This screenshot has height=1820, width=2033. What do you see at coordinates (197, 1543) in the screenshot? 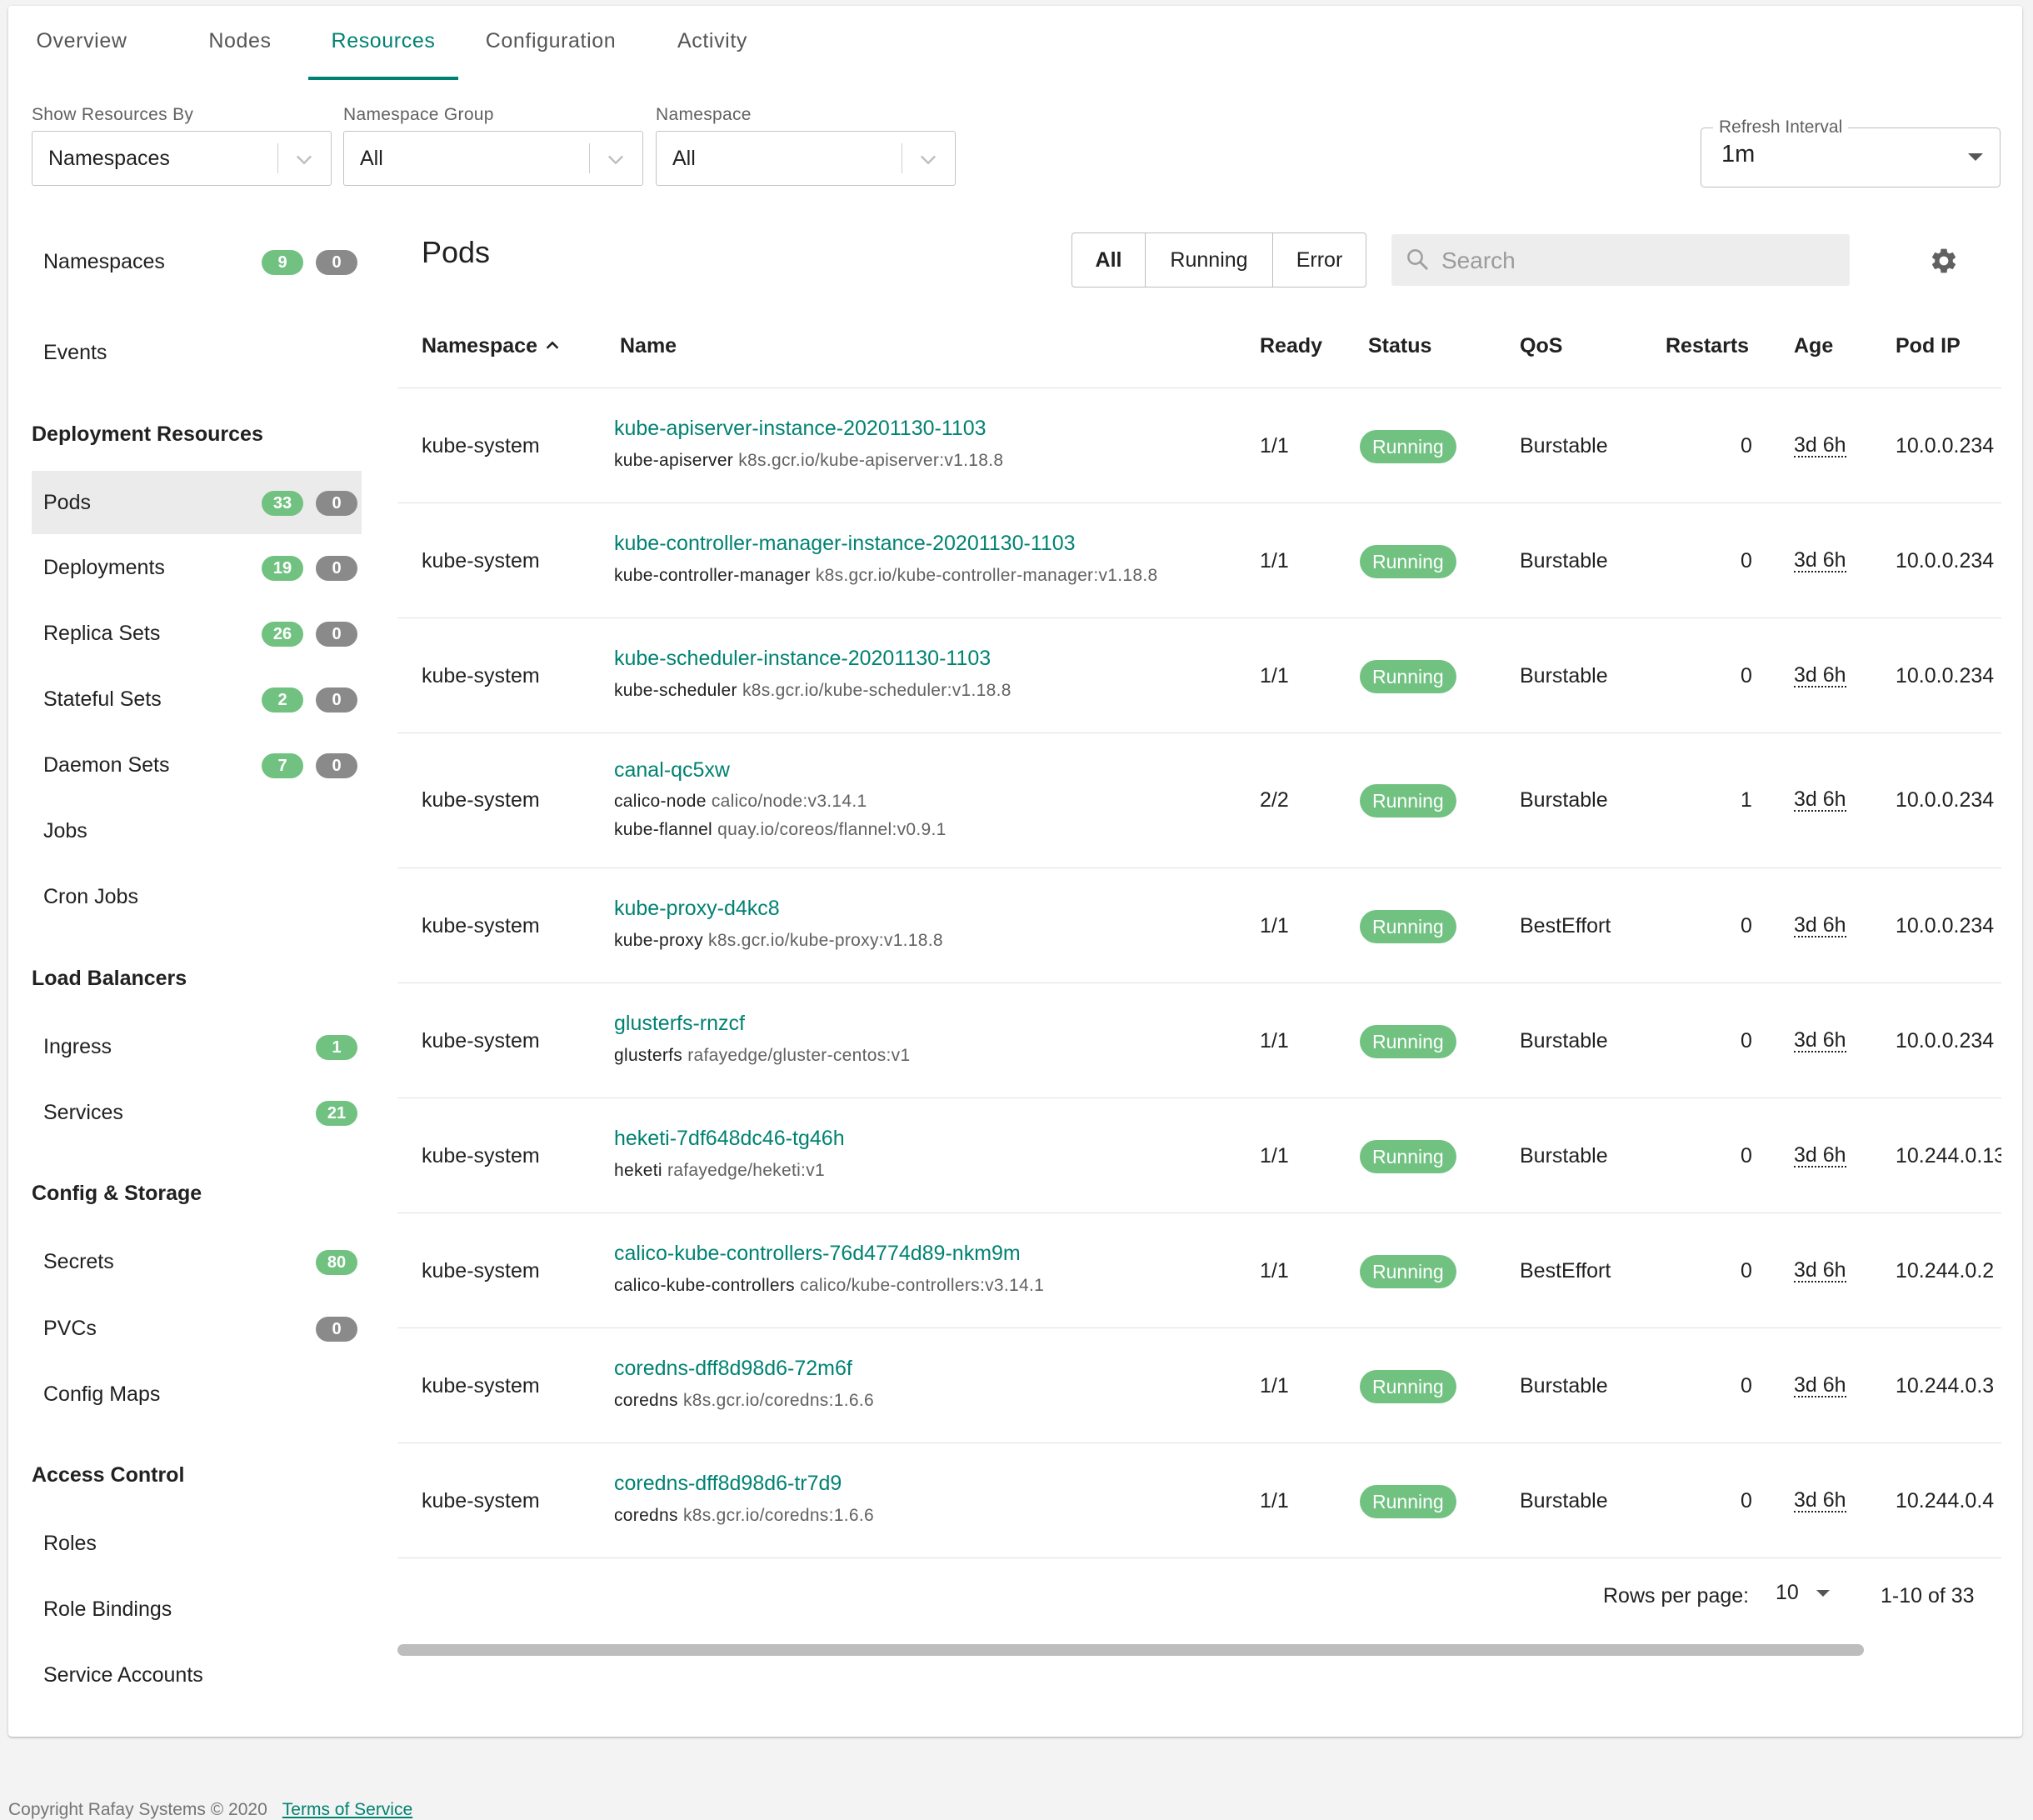
I see `sidebar-item-roles: Roles` at bounding box center [197, 1543].